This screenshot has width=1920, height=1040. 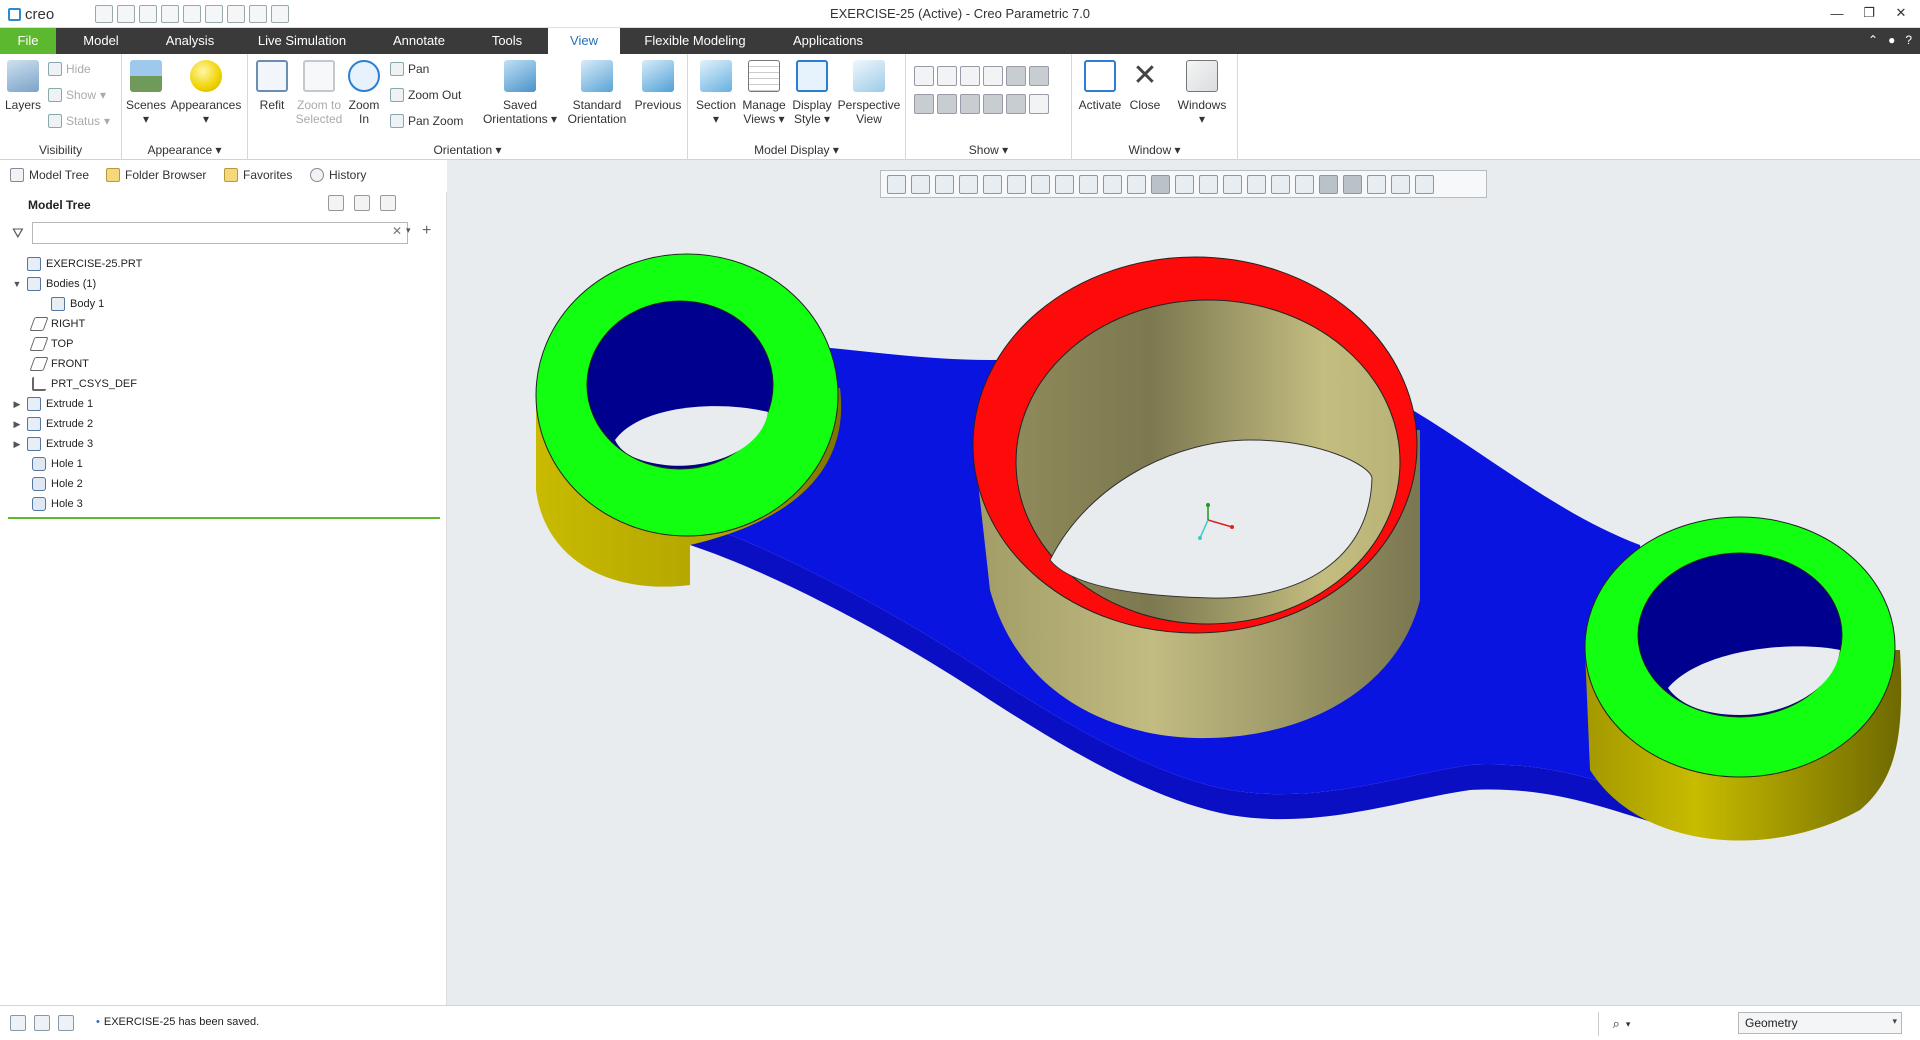 What do you see at coordinates (23, 86) in the screenshot?
I see `layers-button: Layers` at bounding box center [23, 86].